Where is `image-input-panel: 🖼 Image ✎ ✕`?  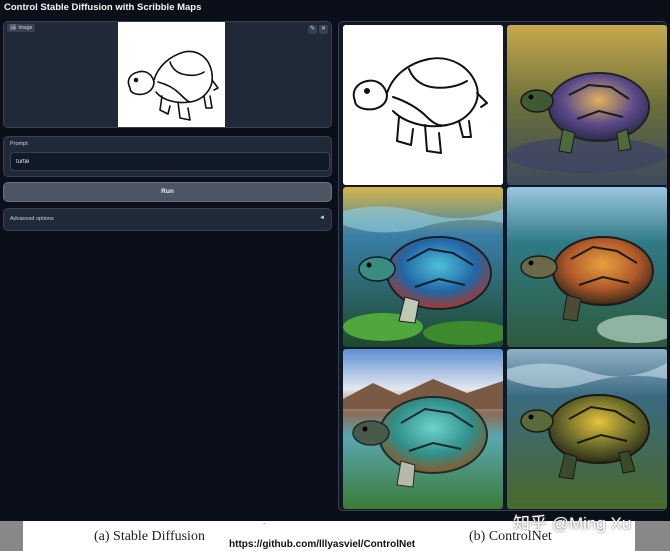
image-input-panel: 🖼 Image ✎ ✕ is located at coordinates (167, 74).